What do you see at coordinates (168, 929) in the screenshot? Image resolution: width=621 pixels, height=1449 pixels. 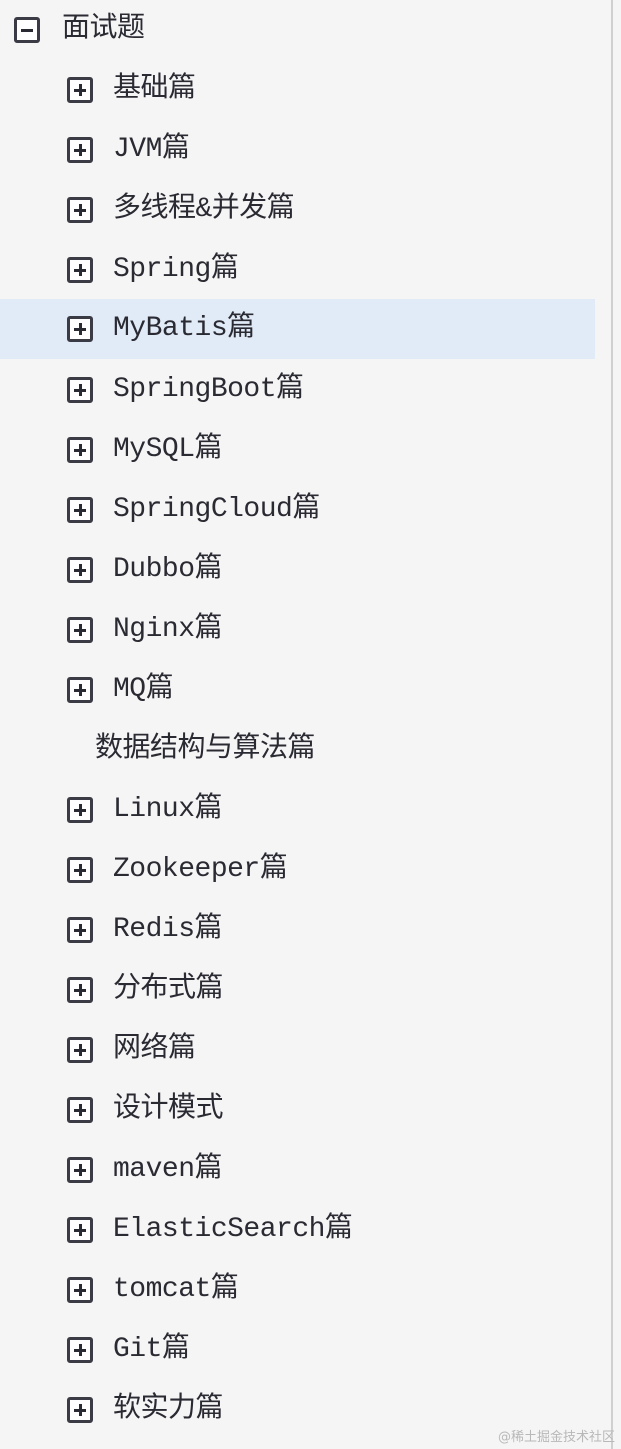 I see `tree-item-label: Redis篇` at bounding box center [168, 929].